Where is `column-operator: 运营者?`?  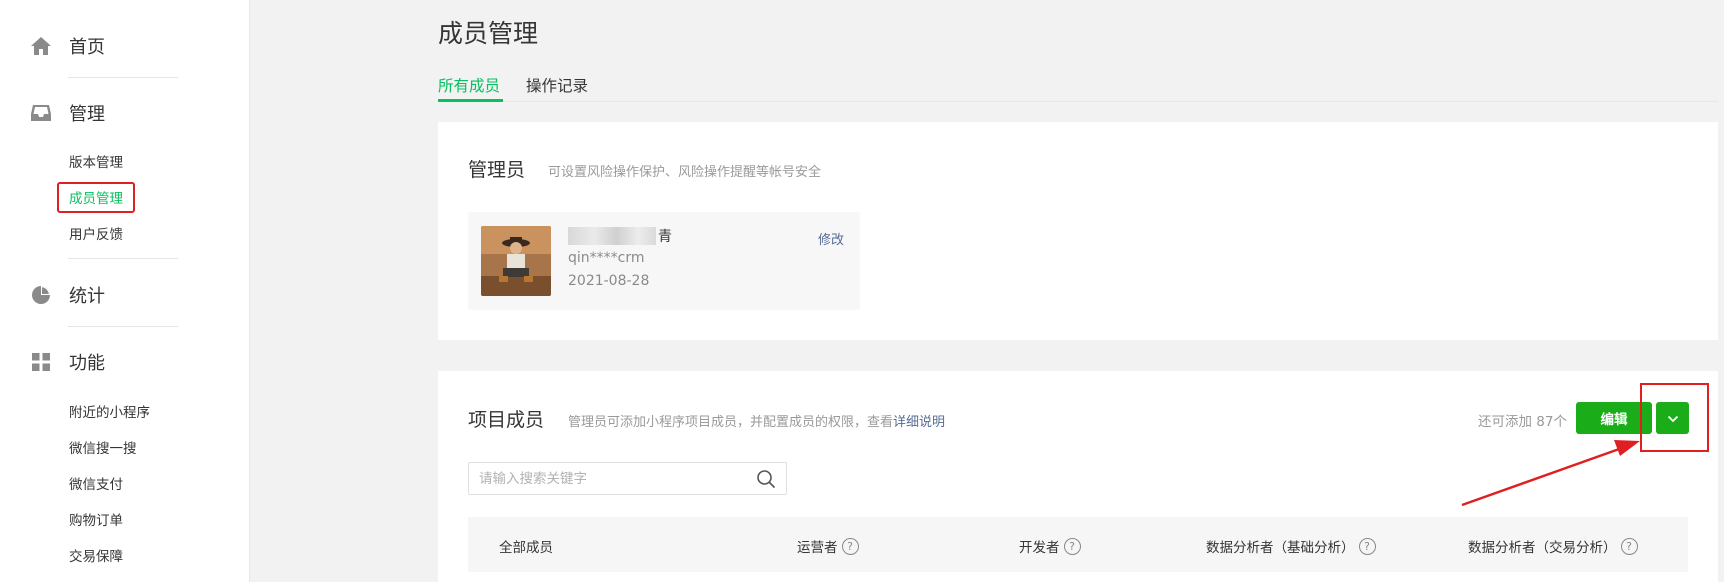 column-operator: 运营者? is located at coordinates (828, 546).